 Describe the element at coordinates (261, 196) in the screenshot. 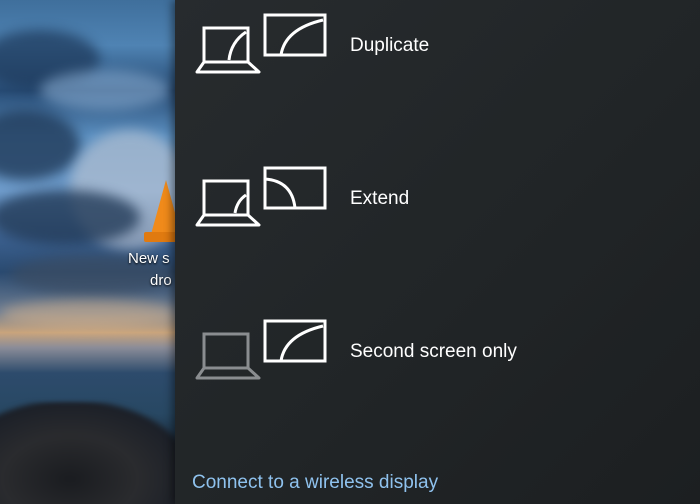

I see `extend-display-icon` at that location.